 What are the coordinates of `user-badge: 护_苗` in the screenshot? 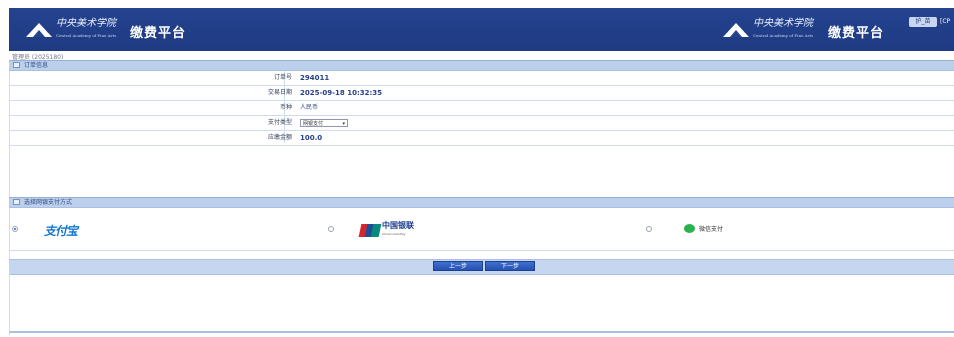 It's located at (923, 22).